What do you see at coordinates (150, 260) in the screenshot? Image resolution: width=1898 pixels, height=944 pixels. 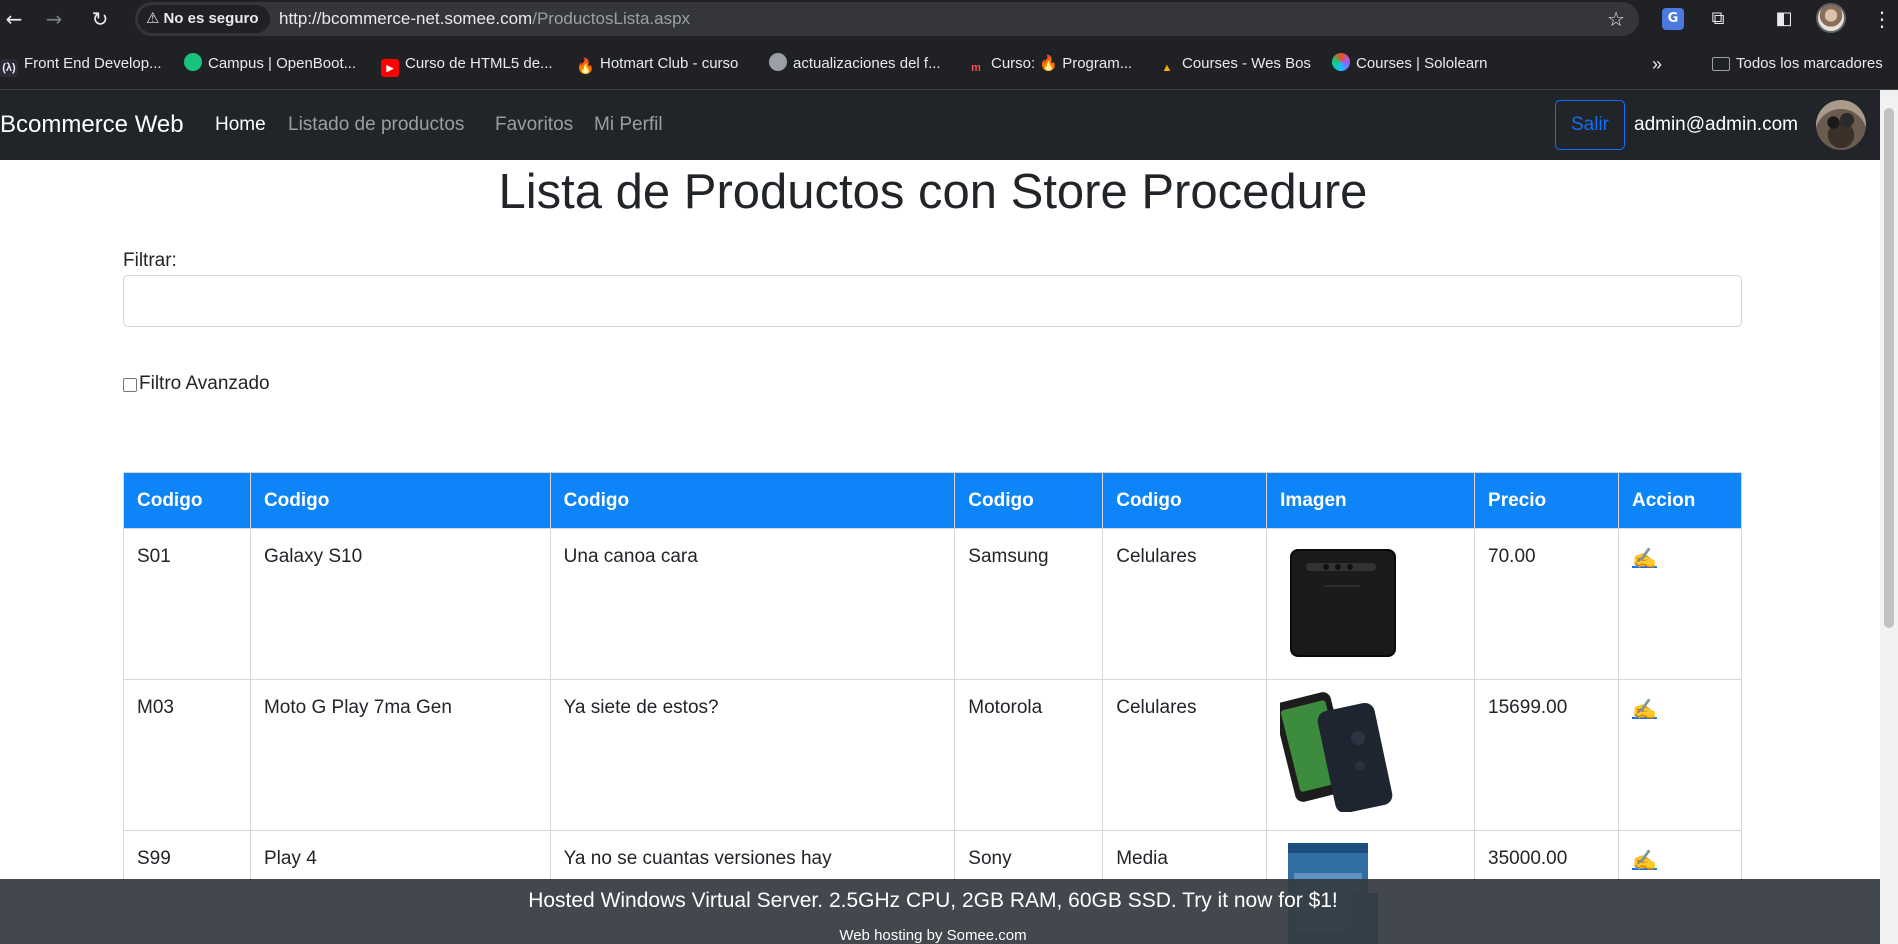 I see `filter-label: Filtrar:` at bounding box center [150, 260].